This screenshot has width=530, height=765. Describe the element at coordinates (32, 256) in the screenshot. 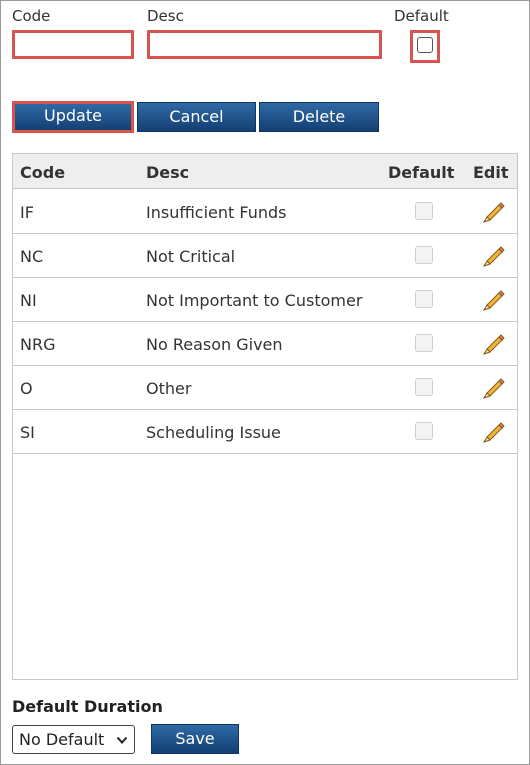

I see `row-code: NC` at that location.